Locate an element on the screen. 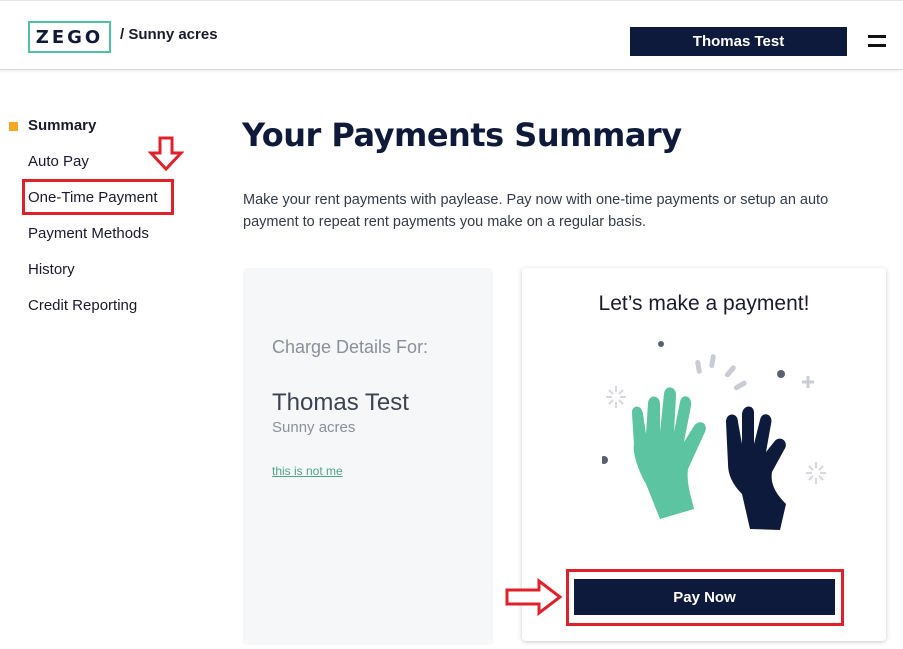 The width and height of the screenshot is (903, 649). breadcrumb: / Sunny acres is located at coordinates (169, 34).